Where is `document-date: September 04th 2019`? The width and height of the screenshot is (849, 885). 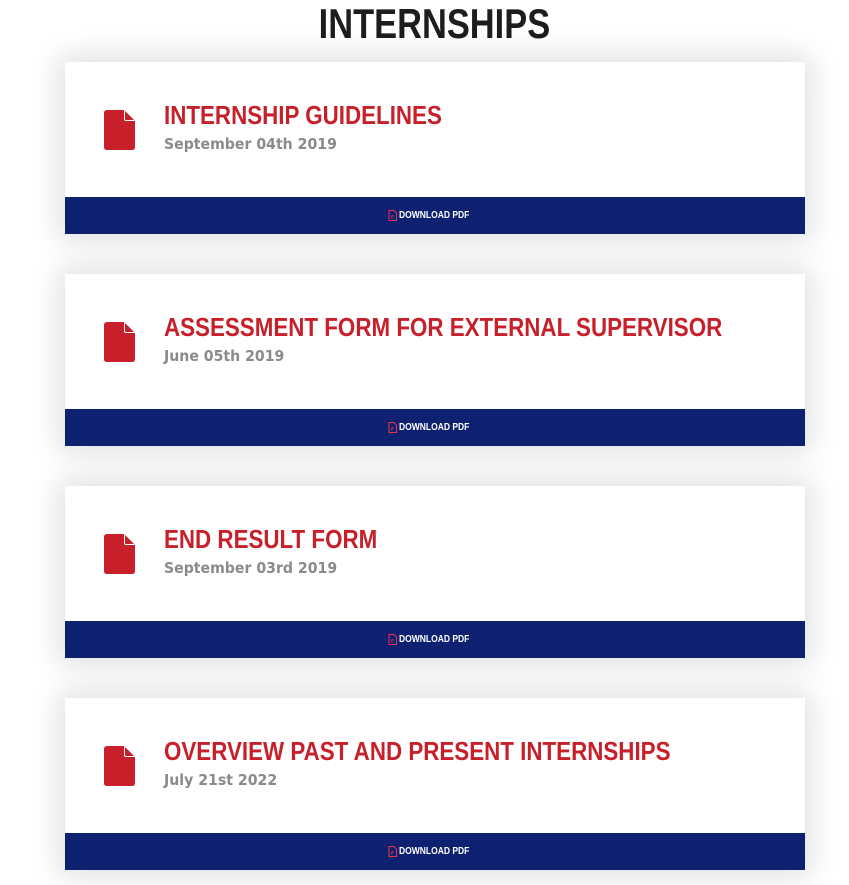 document-date: September 04th 2019 is located at coordinates (250, 144).